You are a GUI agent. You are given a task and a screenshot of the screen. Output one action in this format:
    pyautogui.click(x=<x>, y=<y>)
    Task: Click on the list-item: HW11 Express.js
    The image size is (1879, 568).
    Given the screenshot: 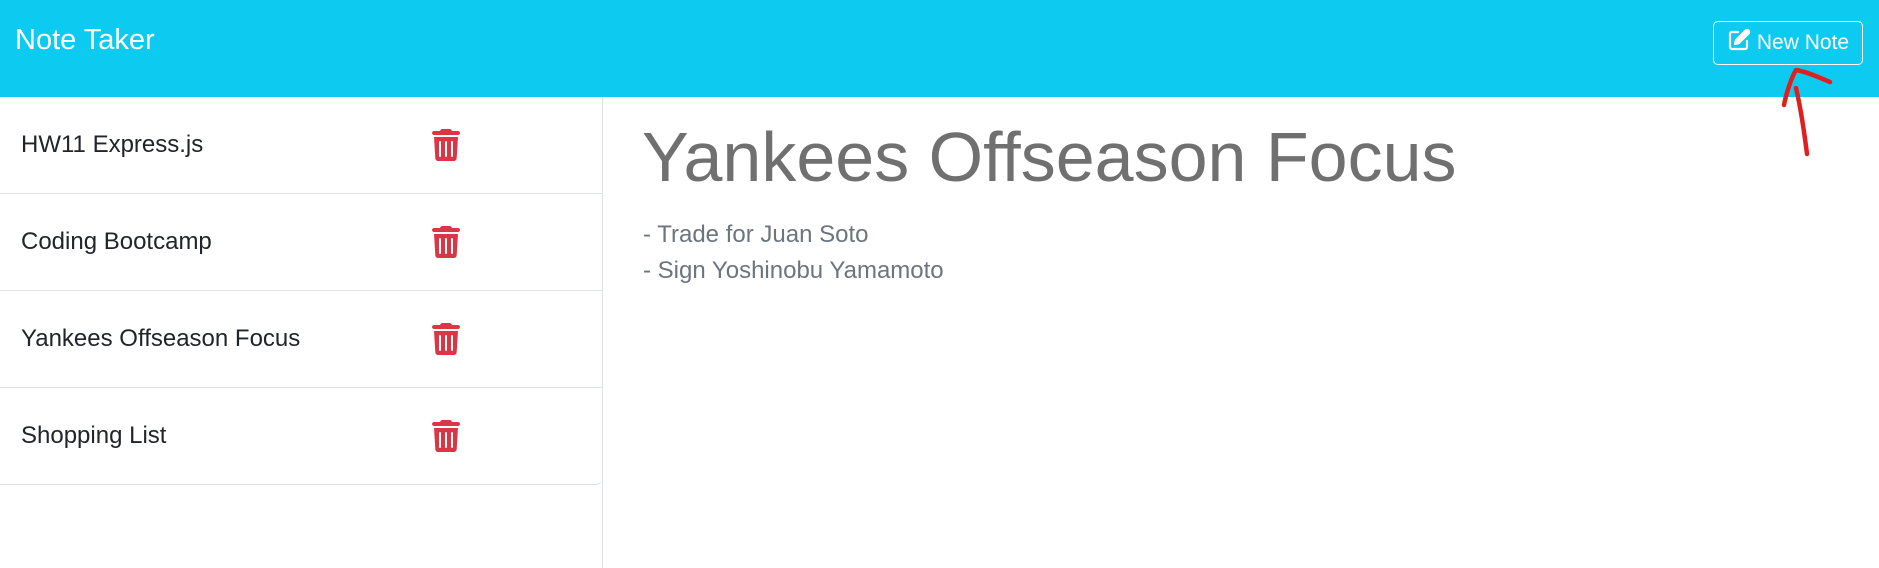 What is the action you would take?
    pyautogui.click(x=301, y=145)
    